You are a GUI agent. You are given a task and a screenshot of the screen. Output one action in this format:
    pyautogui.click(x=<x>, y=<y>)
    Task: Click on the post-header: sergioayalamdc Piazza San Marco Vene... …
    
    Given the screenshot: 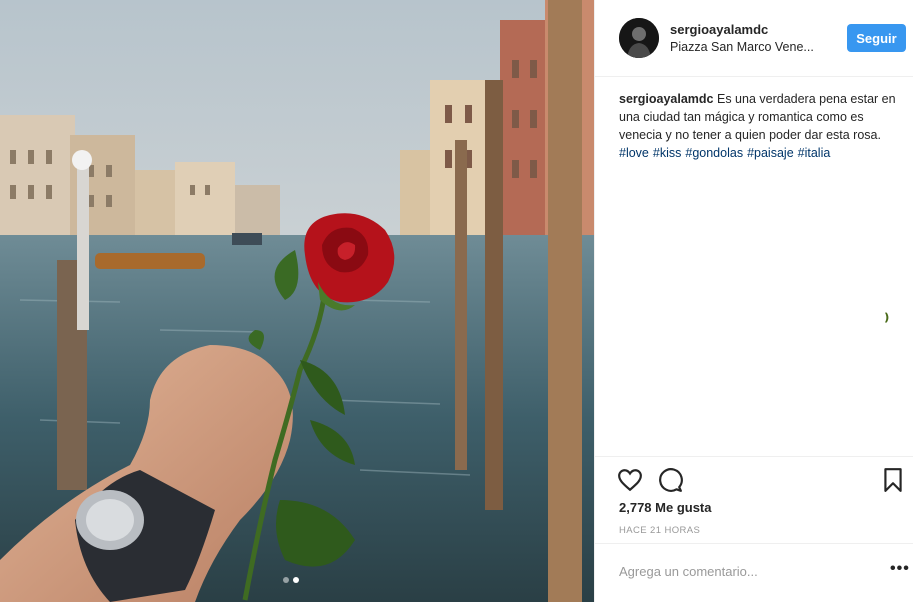 What is the action you would take?
    pyautogui.click(x=754, y=38)
    